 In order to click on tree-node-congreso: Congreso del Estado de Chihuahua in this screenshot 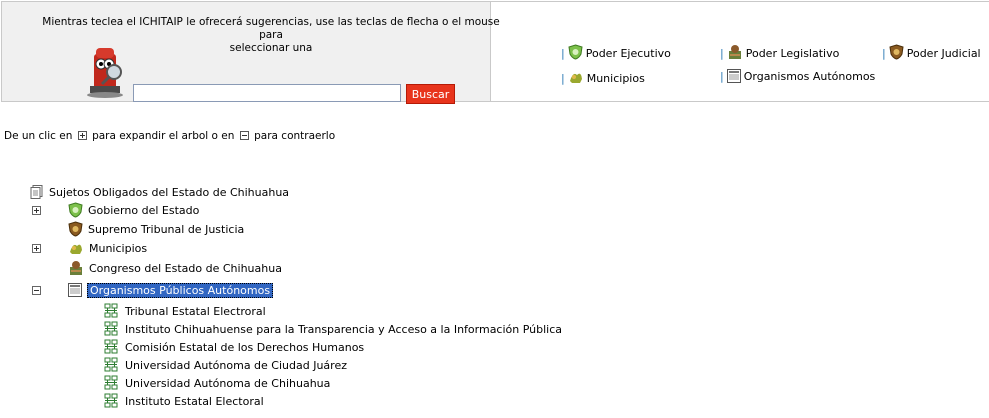, I will do `click(157, 268)`.